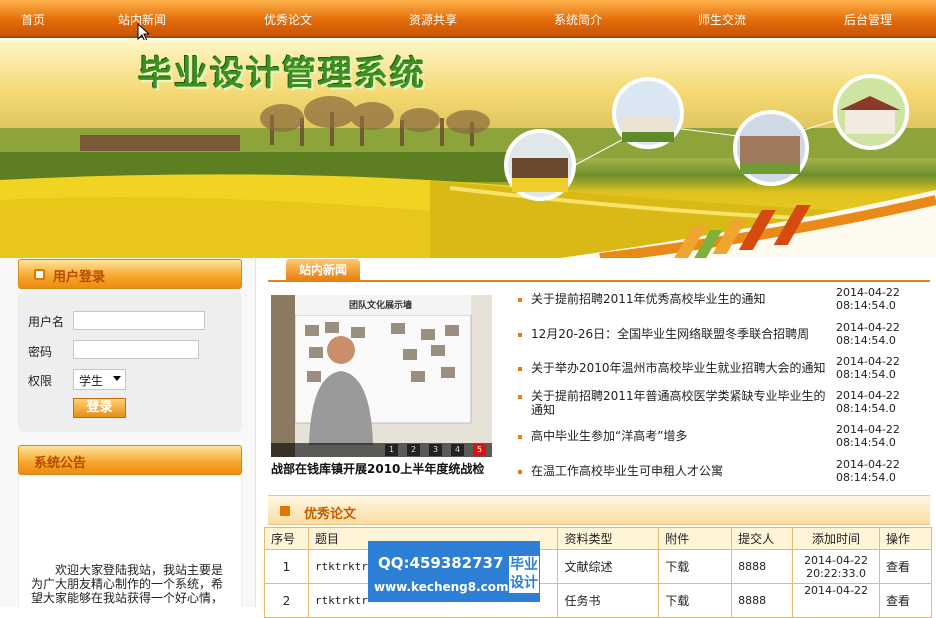 The image size is (936, 618). I want to click on tab-site-news: 站内新闻, so click(323, 270).